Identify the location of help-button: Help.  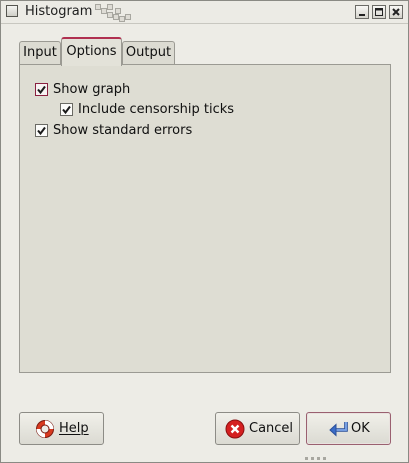
(61, 428).